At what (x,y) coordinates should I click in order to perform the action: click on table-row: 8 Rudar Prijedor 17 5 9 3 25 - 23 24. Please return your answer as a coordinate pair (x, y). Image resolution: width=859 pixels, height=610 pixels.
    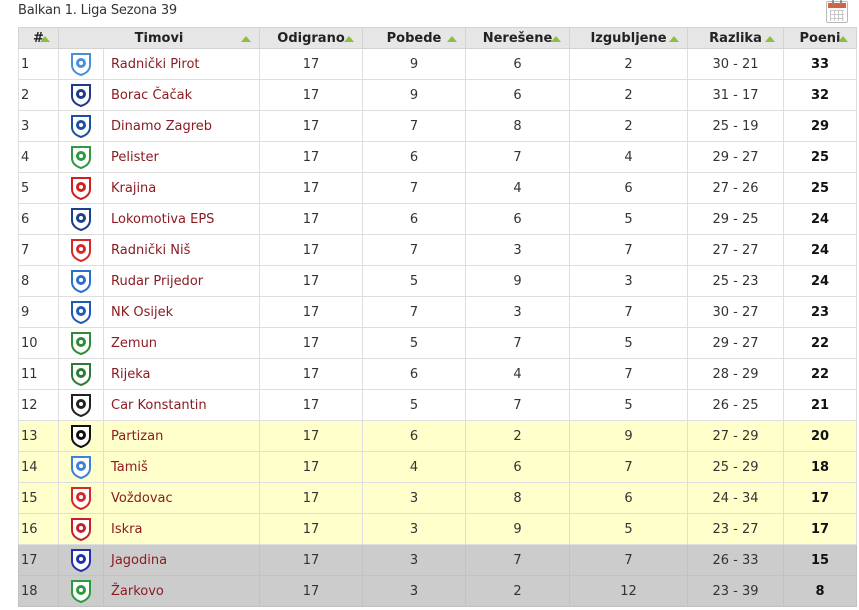
    Looking at the image, I should click on (438, 281).